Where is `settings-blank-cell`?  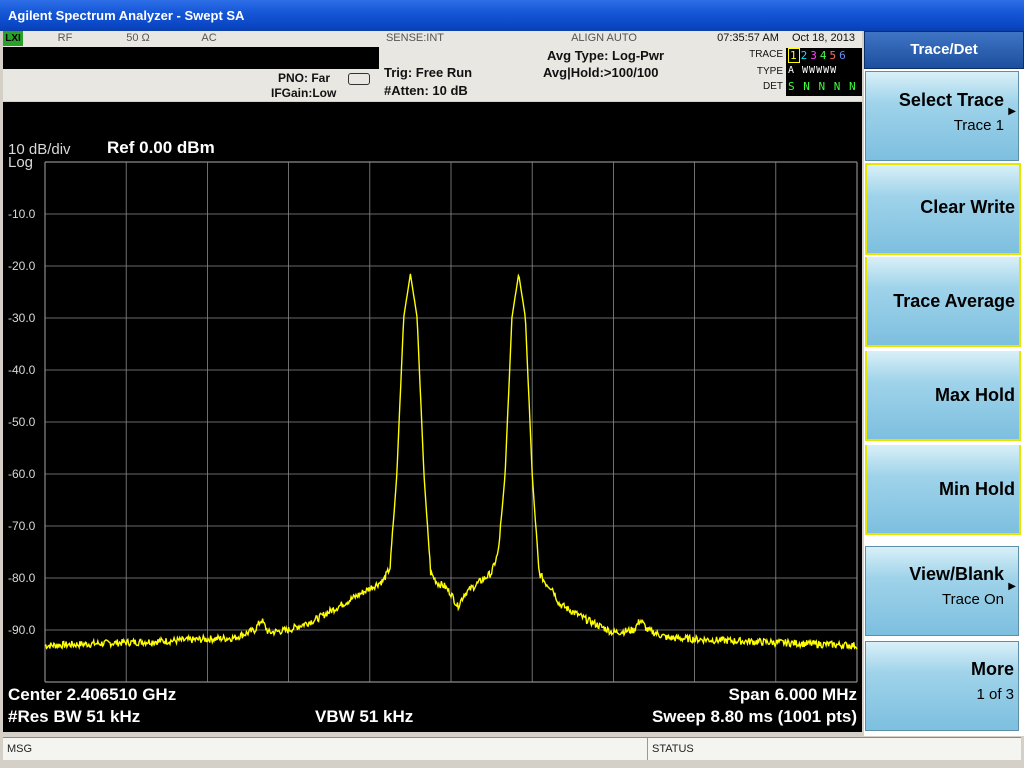
settings-blank-cell is located at coordinates (291, 38).